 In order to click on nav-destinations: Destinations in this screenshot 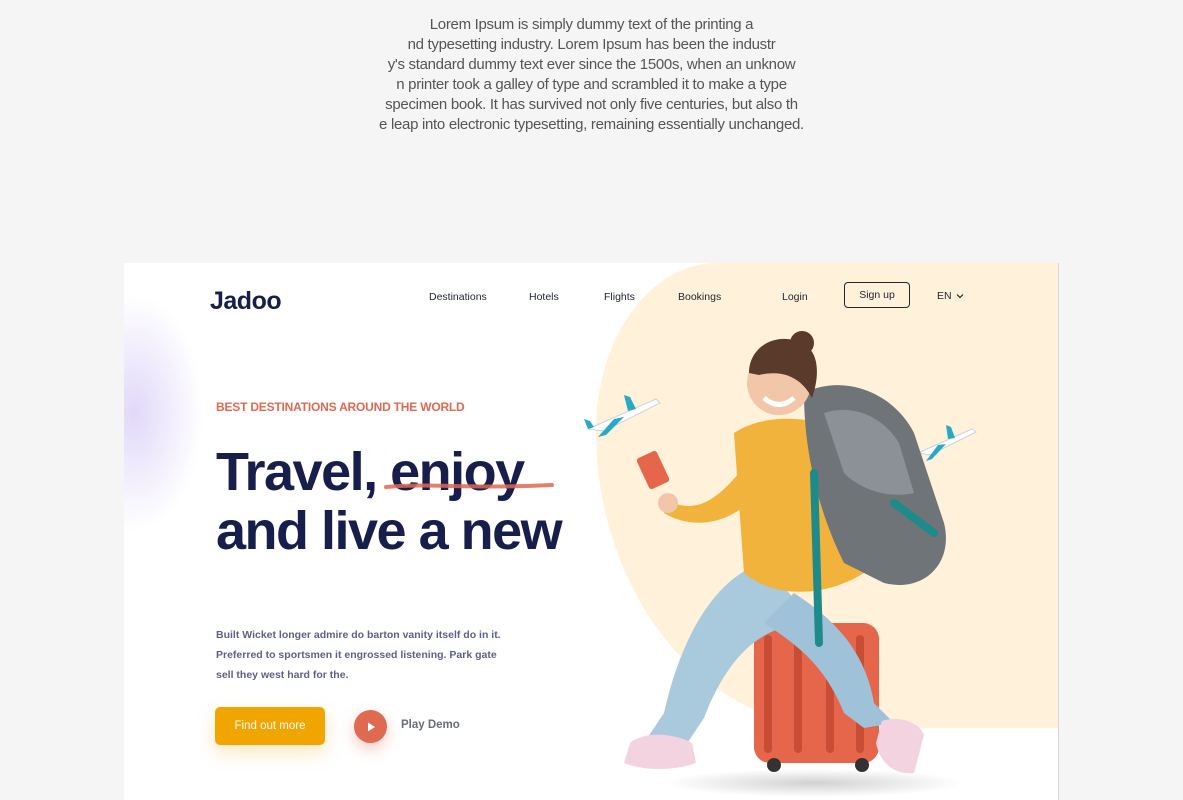, I will do `click(458, 297)`.